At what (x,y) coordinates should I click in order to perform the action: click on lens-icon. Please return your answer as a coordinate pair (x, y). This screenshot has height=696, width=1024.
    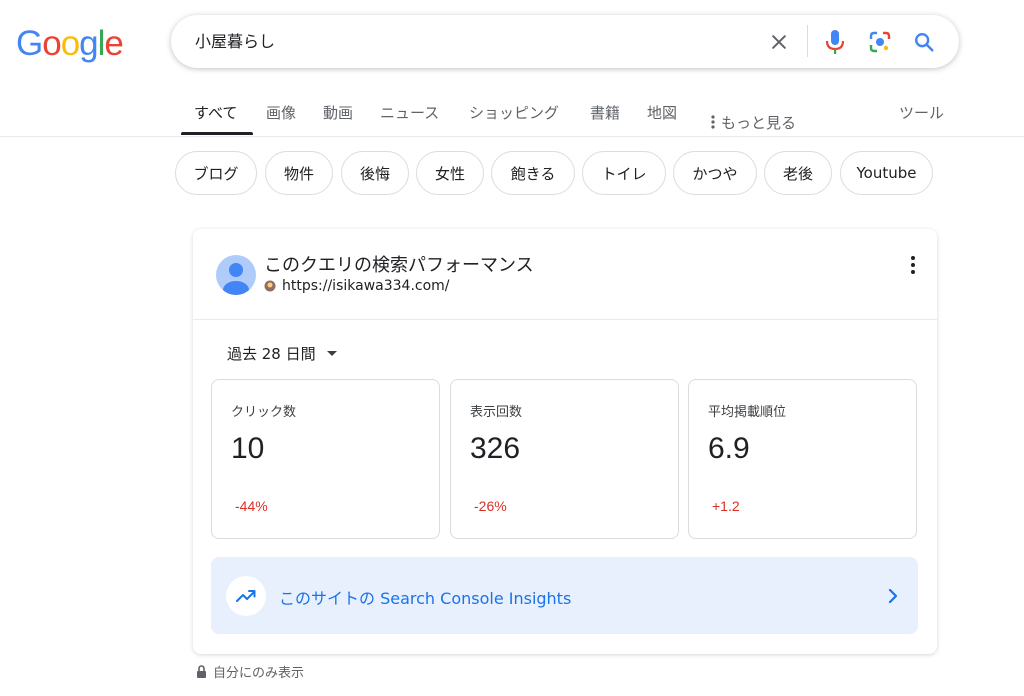
    Looking at the image, I should click on (880, 42).